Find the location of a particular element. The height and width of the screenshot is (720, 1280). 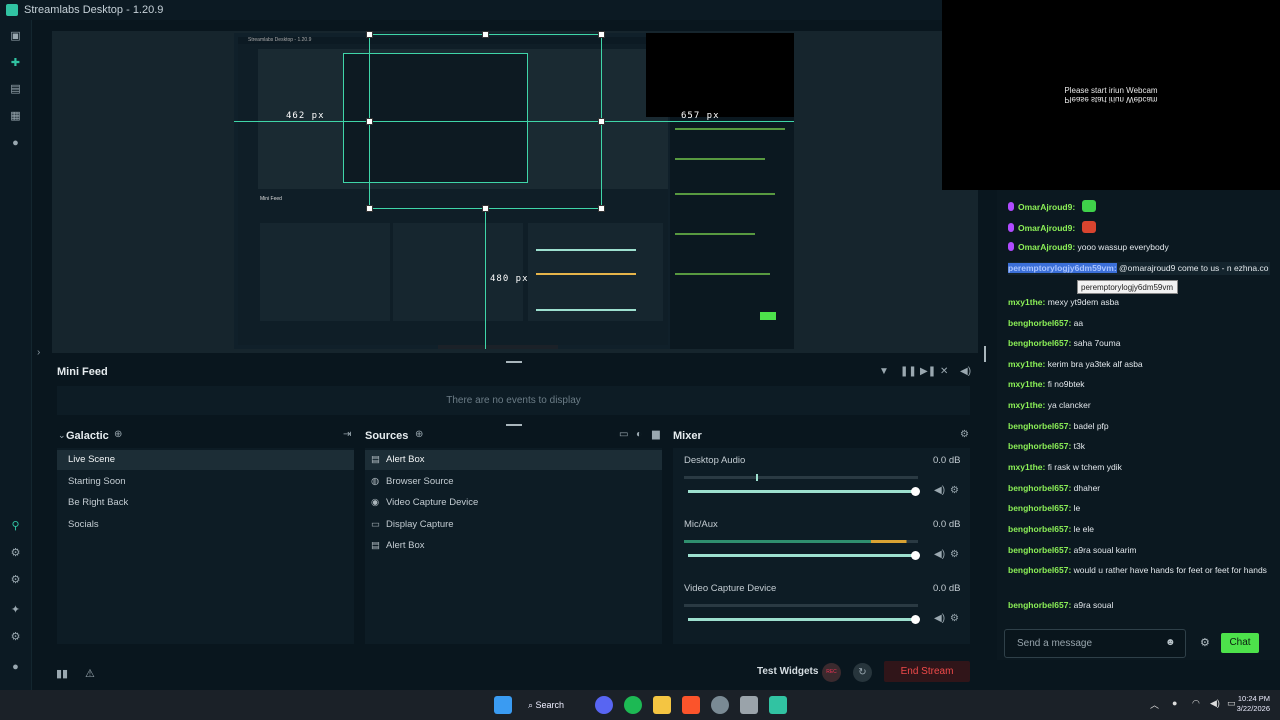

pause-icon: ❚❚ is located at coordinates (908, 371).